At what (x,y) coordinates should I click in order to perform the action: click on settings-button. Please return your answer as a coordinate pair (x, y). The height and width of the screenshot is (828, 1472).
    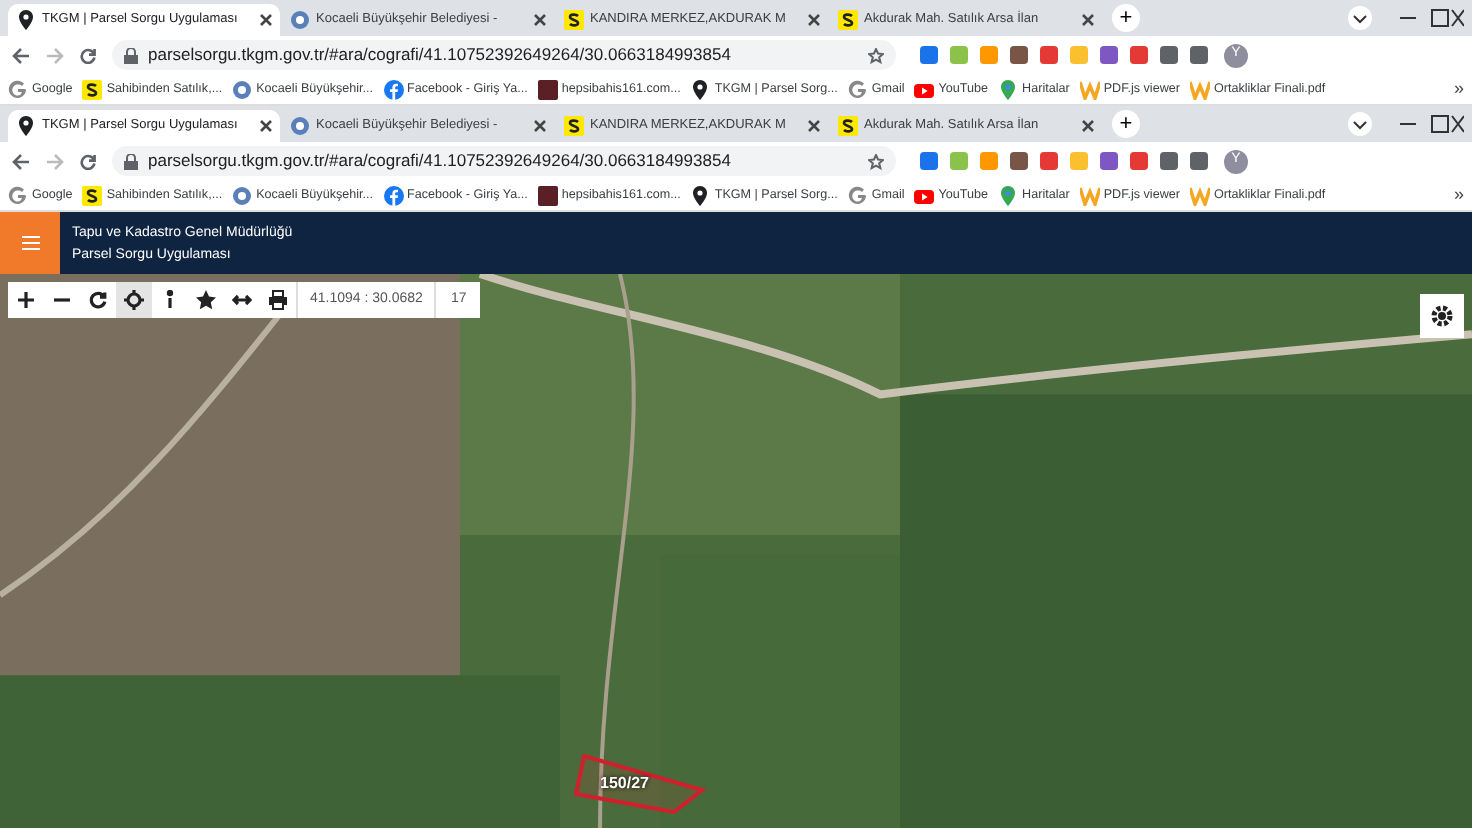
    Looking at the image, I should click on (1442, 316).